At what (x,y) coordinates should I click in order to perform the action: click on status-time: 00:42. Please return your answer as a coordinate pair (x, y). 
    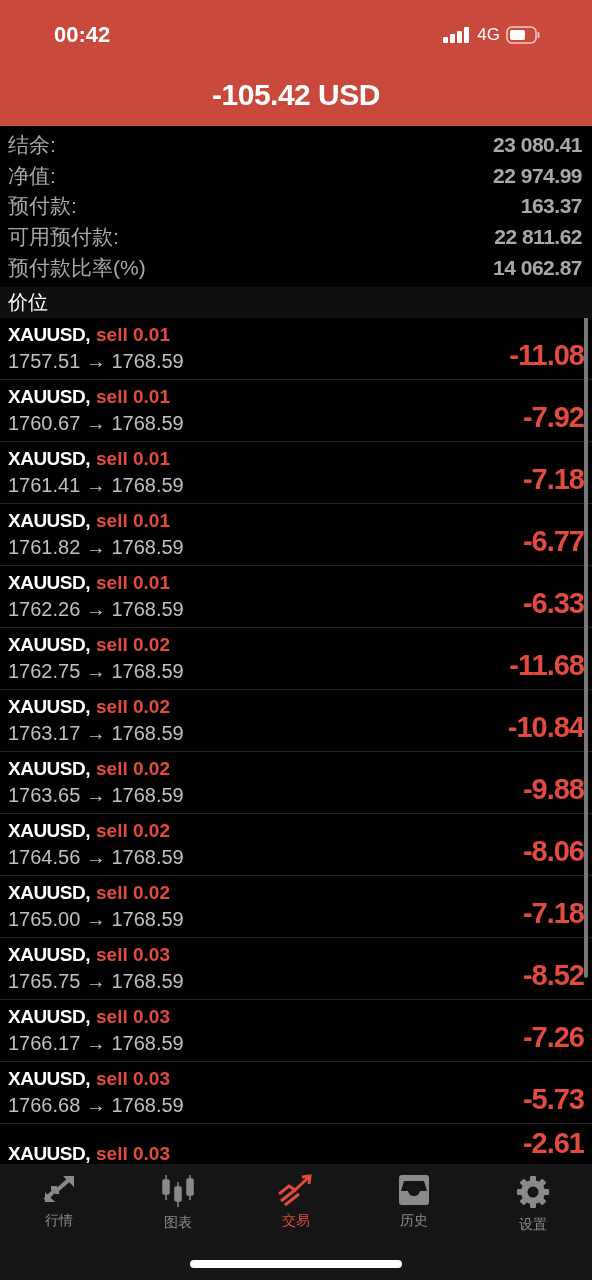
    Looking at the image, I should click on (82, 35).